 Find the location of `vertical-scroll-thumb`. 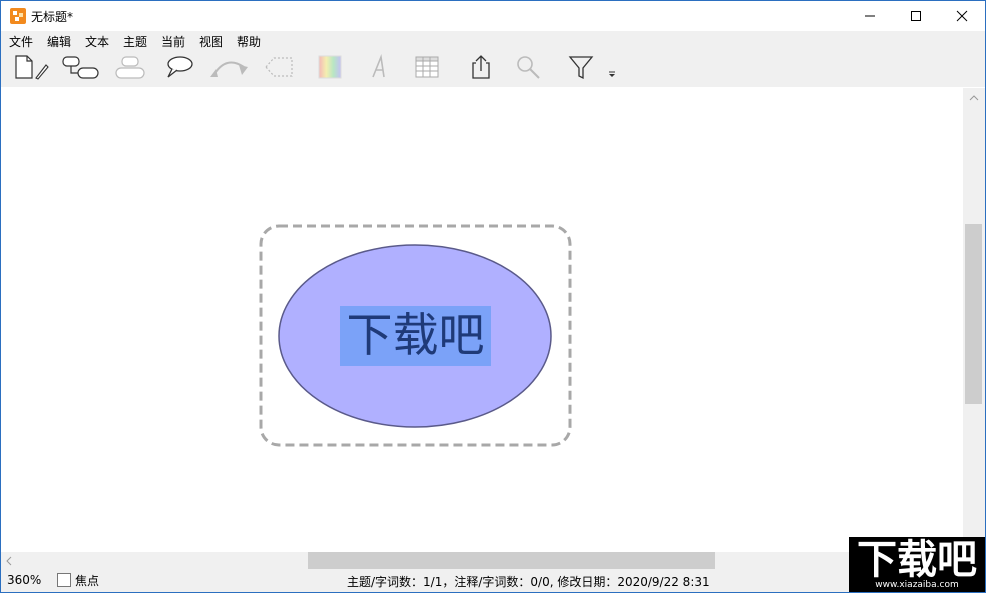

vertical-scroll-thumb is located at coordinates (973, 314).